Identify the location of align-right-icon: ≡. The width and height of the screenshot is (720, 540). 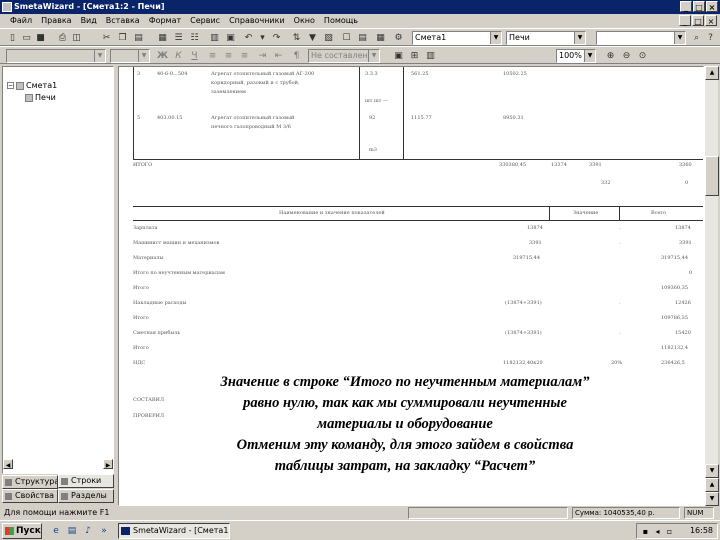
(244, 56).